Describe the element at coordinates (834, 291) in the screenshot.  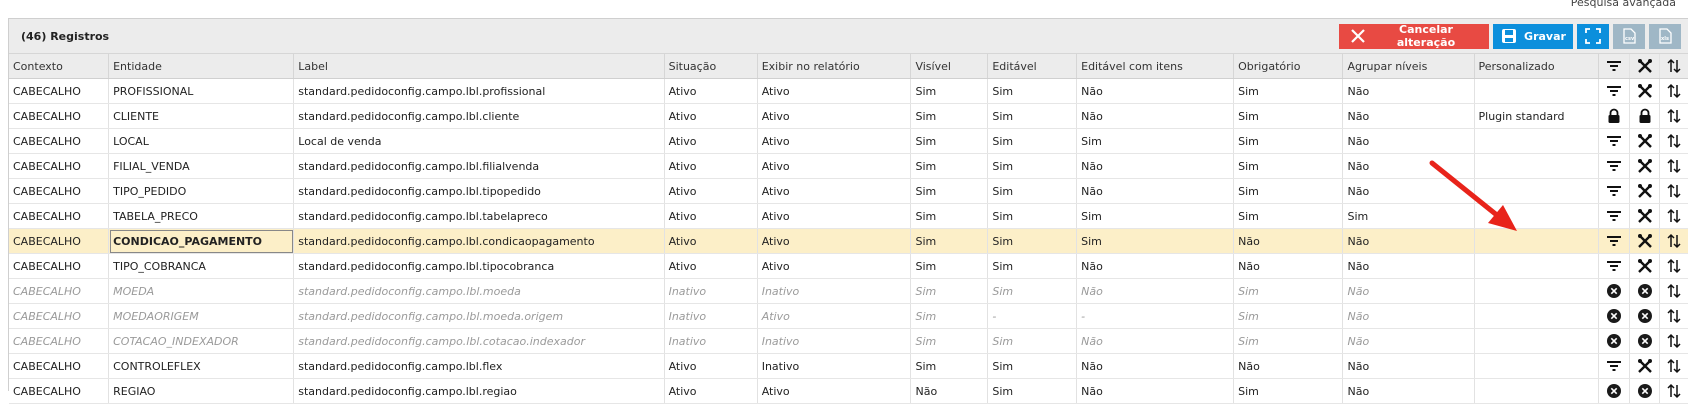
I see `table-cell: Inativo` at that location.